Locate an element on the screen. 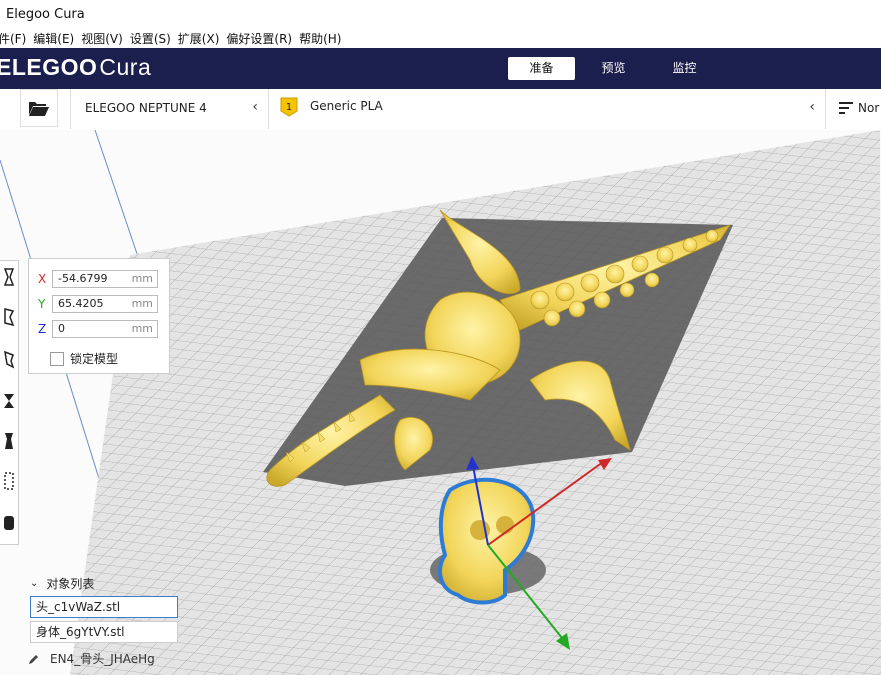 The image size is (881, 675). object-list-header: ⌄ 对象列表 is located at coordinates (62, 583).